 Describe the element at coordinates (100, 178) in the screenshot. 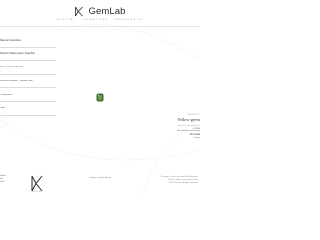

I see `footer-center-text: Images and the listing` at that location.